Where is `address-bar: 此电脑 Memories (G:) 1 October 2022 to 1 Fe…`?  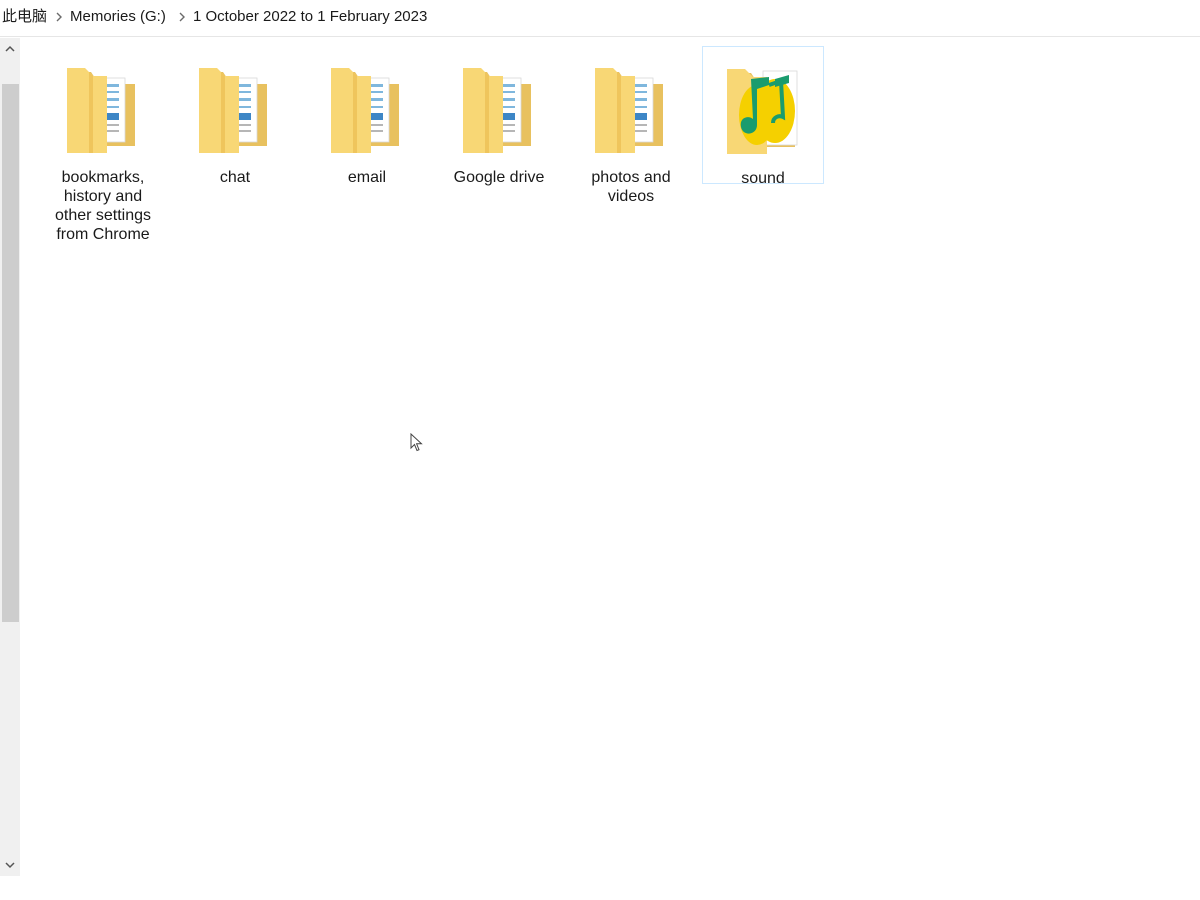 address-bar: 此电脑 Memories (G:) 1 October 2022 to 1 Fe… is located at coordinates (600, 18).